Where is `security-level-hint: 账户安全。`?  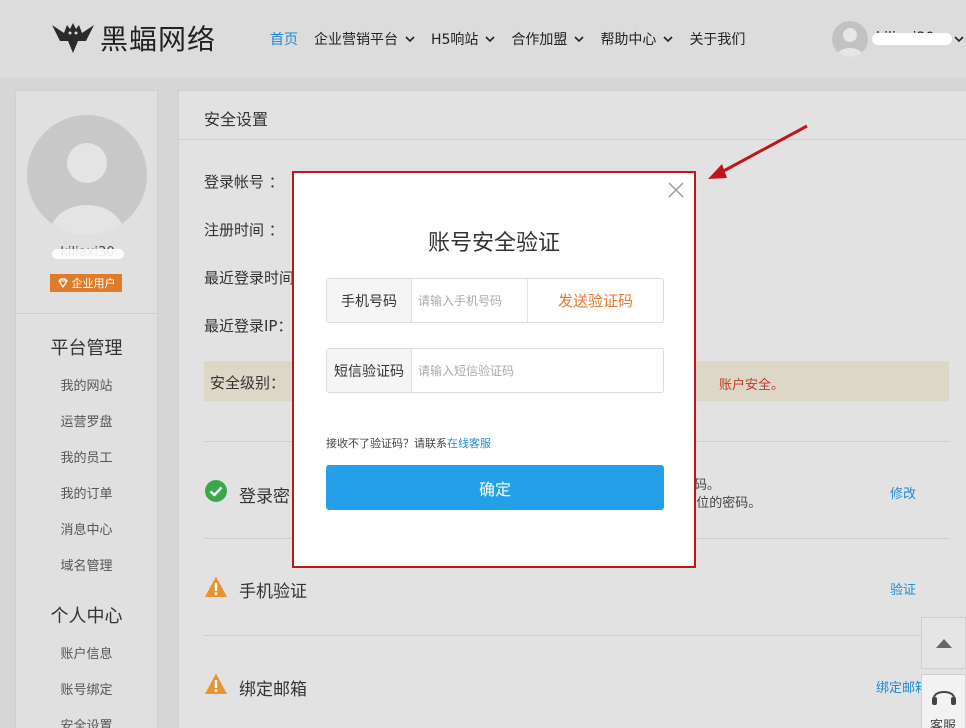
security-level-hint: 账户安全。 is located at coordinates (752, 385).